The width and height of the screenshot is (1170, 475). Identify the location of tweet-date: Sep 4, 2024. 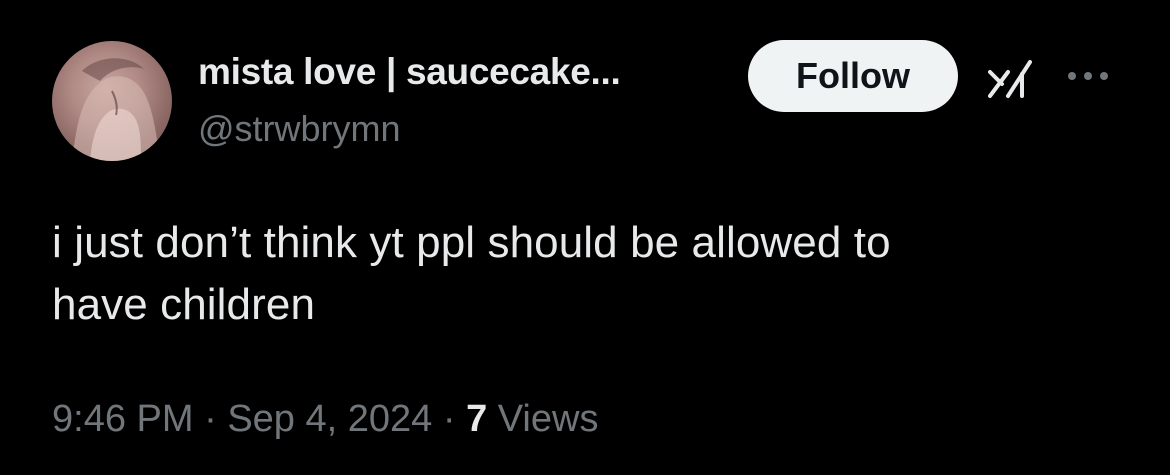
(329, 419).